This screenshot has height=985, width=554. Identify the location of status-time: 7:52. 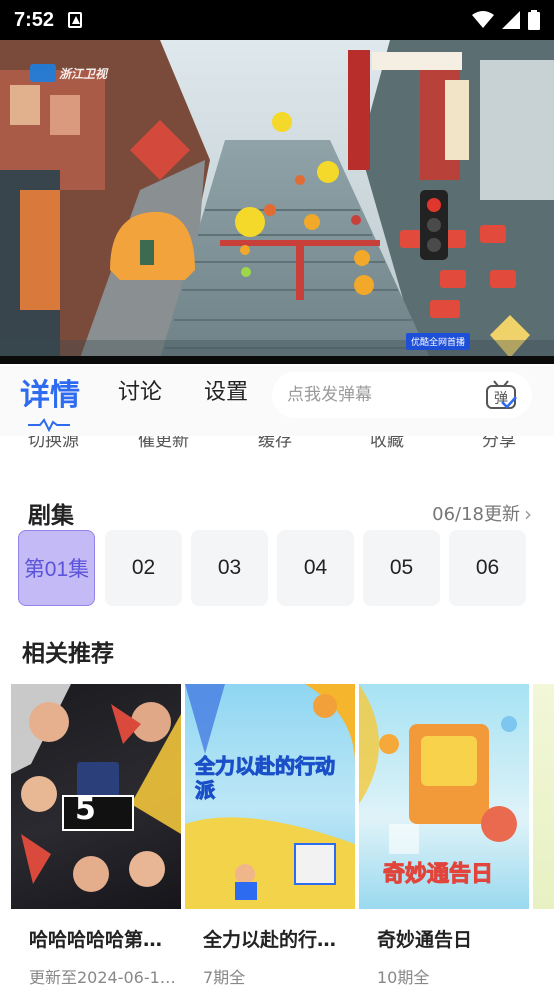
(34, 19).